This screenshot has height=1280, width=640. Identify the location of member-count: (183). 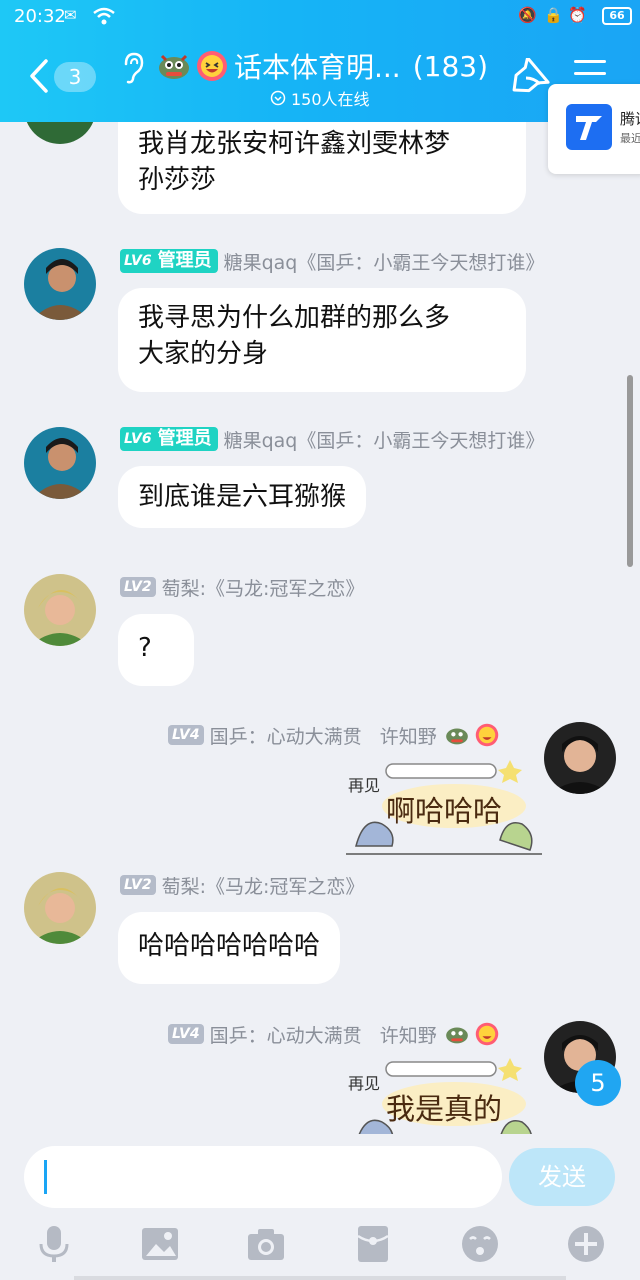
(450, 66).